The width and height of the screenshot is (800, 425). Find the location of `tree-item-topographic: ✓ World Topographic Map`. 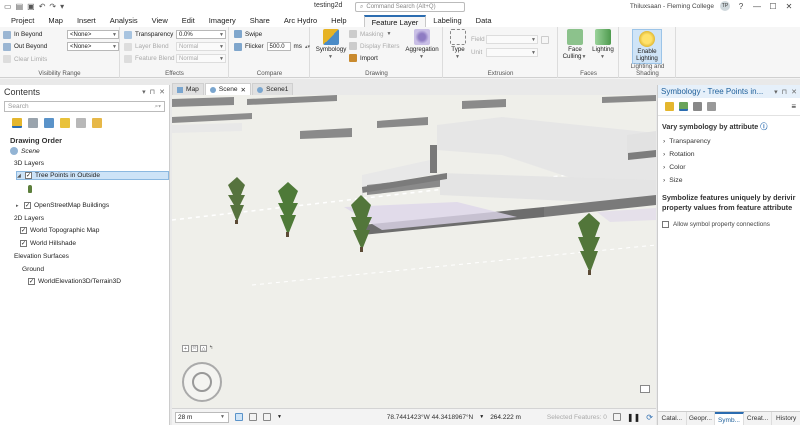

tree-item-topographic: ✓ World Topographic Map is located at coordinates (59, 230).